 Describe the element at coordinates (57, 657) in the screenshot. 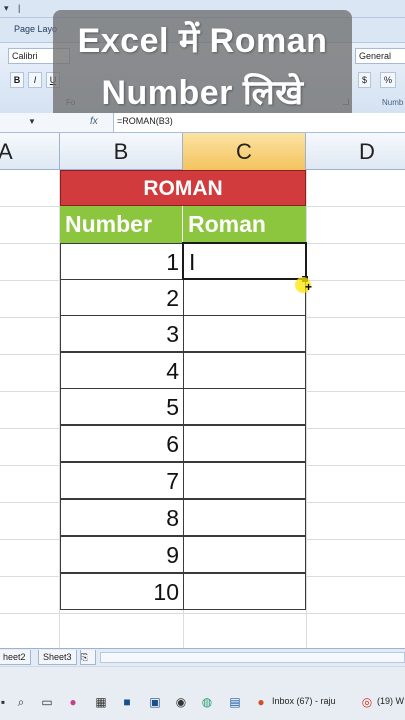

I see `sheet-tab-sheet3: Sheet3` at that location.